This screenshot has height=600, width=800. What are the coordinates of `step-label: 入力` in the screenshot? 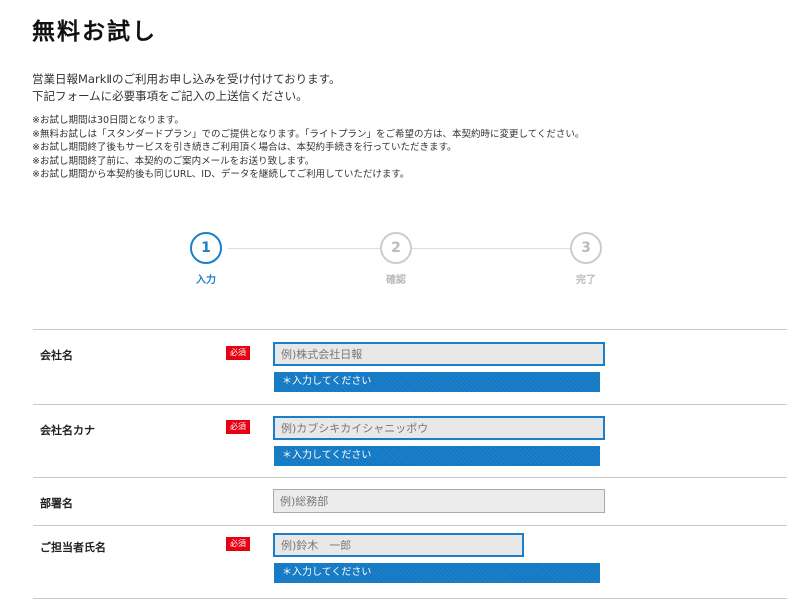 It's located at (206, 280).